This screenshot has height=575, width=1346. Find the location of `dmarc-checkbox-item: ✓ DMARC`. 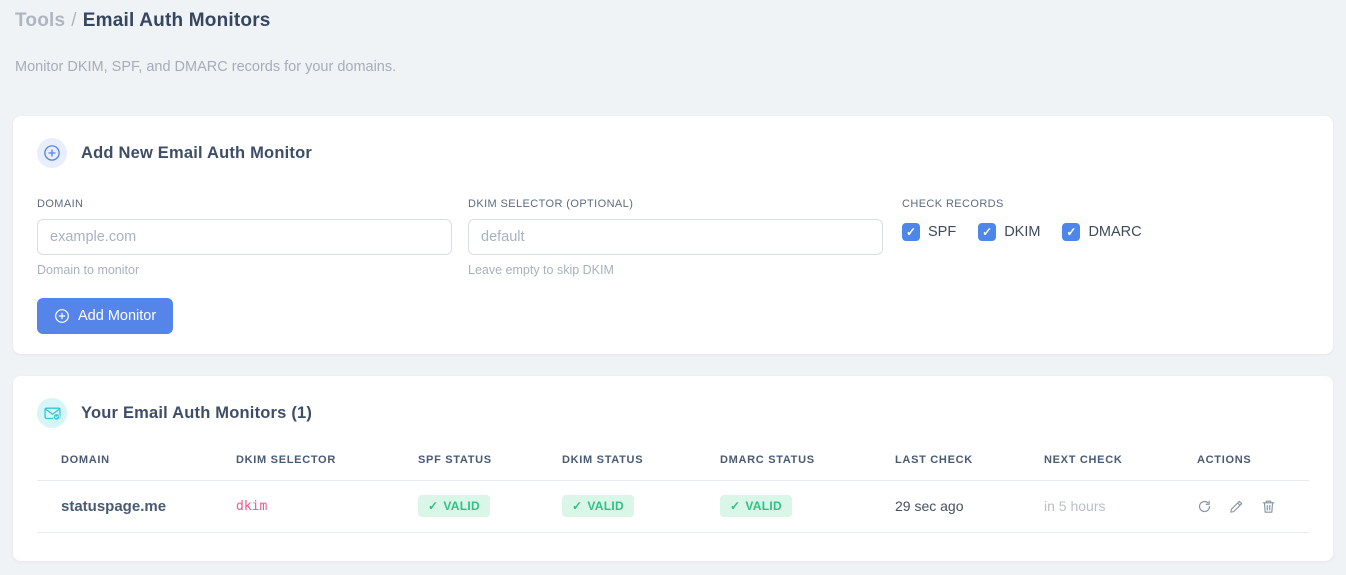

dmarc-checkbox-item: ✓ DMARC is located at coordinates (1102, 232).